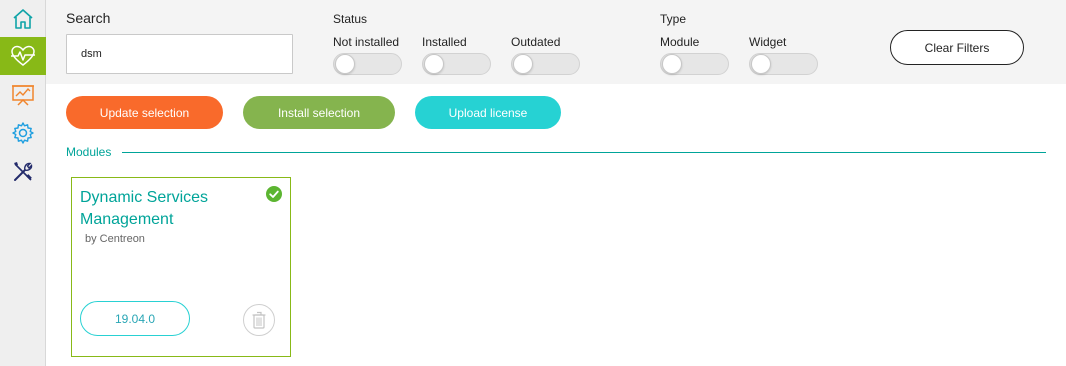 This screenshot has width=1066, height=366. I want to click on chart-board-icon, so click(23, 95).